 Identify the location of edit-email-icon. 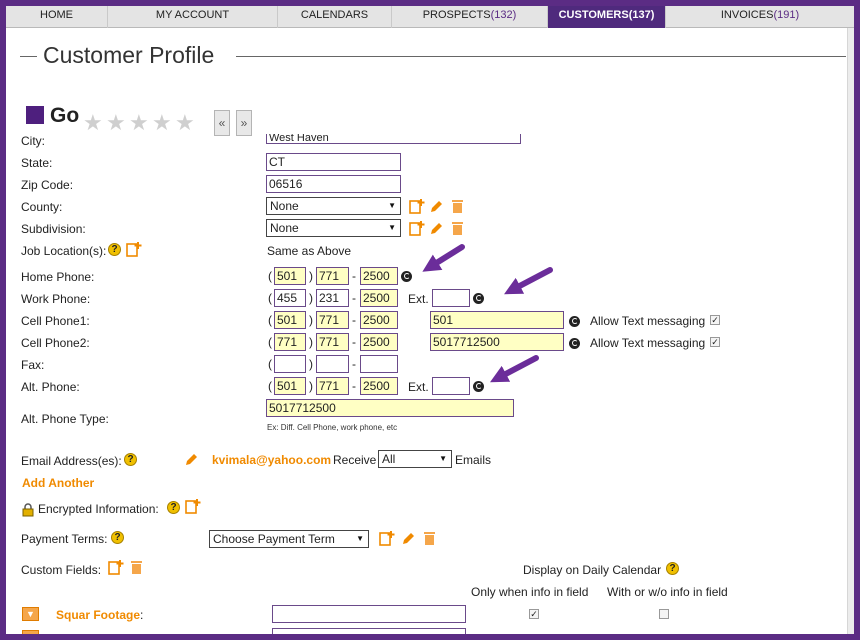
(191, 459).